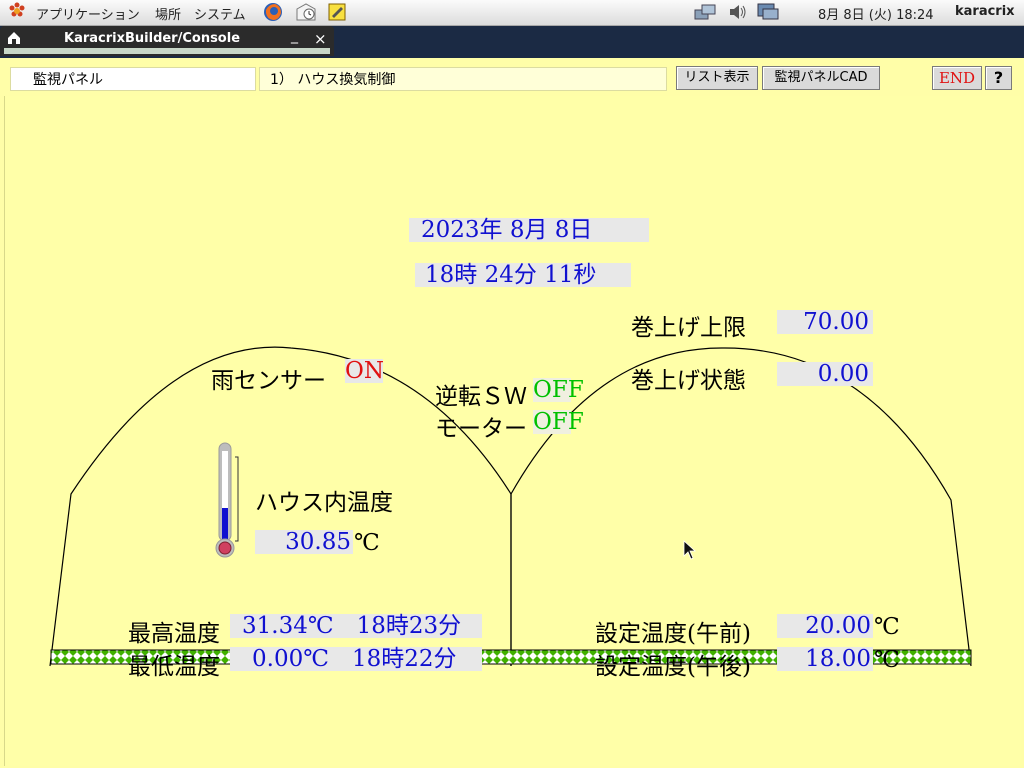 Image resolution: width=1024 pixels, height=768 pixels. What do you see at coordinates (673, 667) in the screenshot?
I see `set-temp-pm-label: 設定温度(午後)` at bounding box center [673, 667].